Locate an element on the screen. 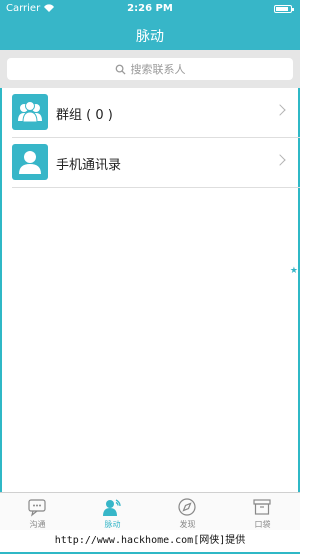 This screenshot has height=554, width=320. search-input: 搜索联系人 is located at coordinates (150, 69).